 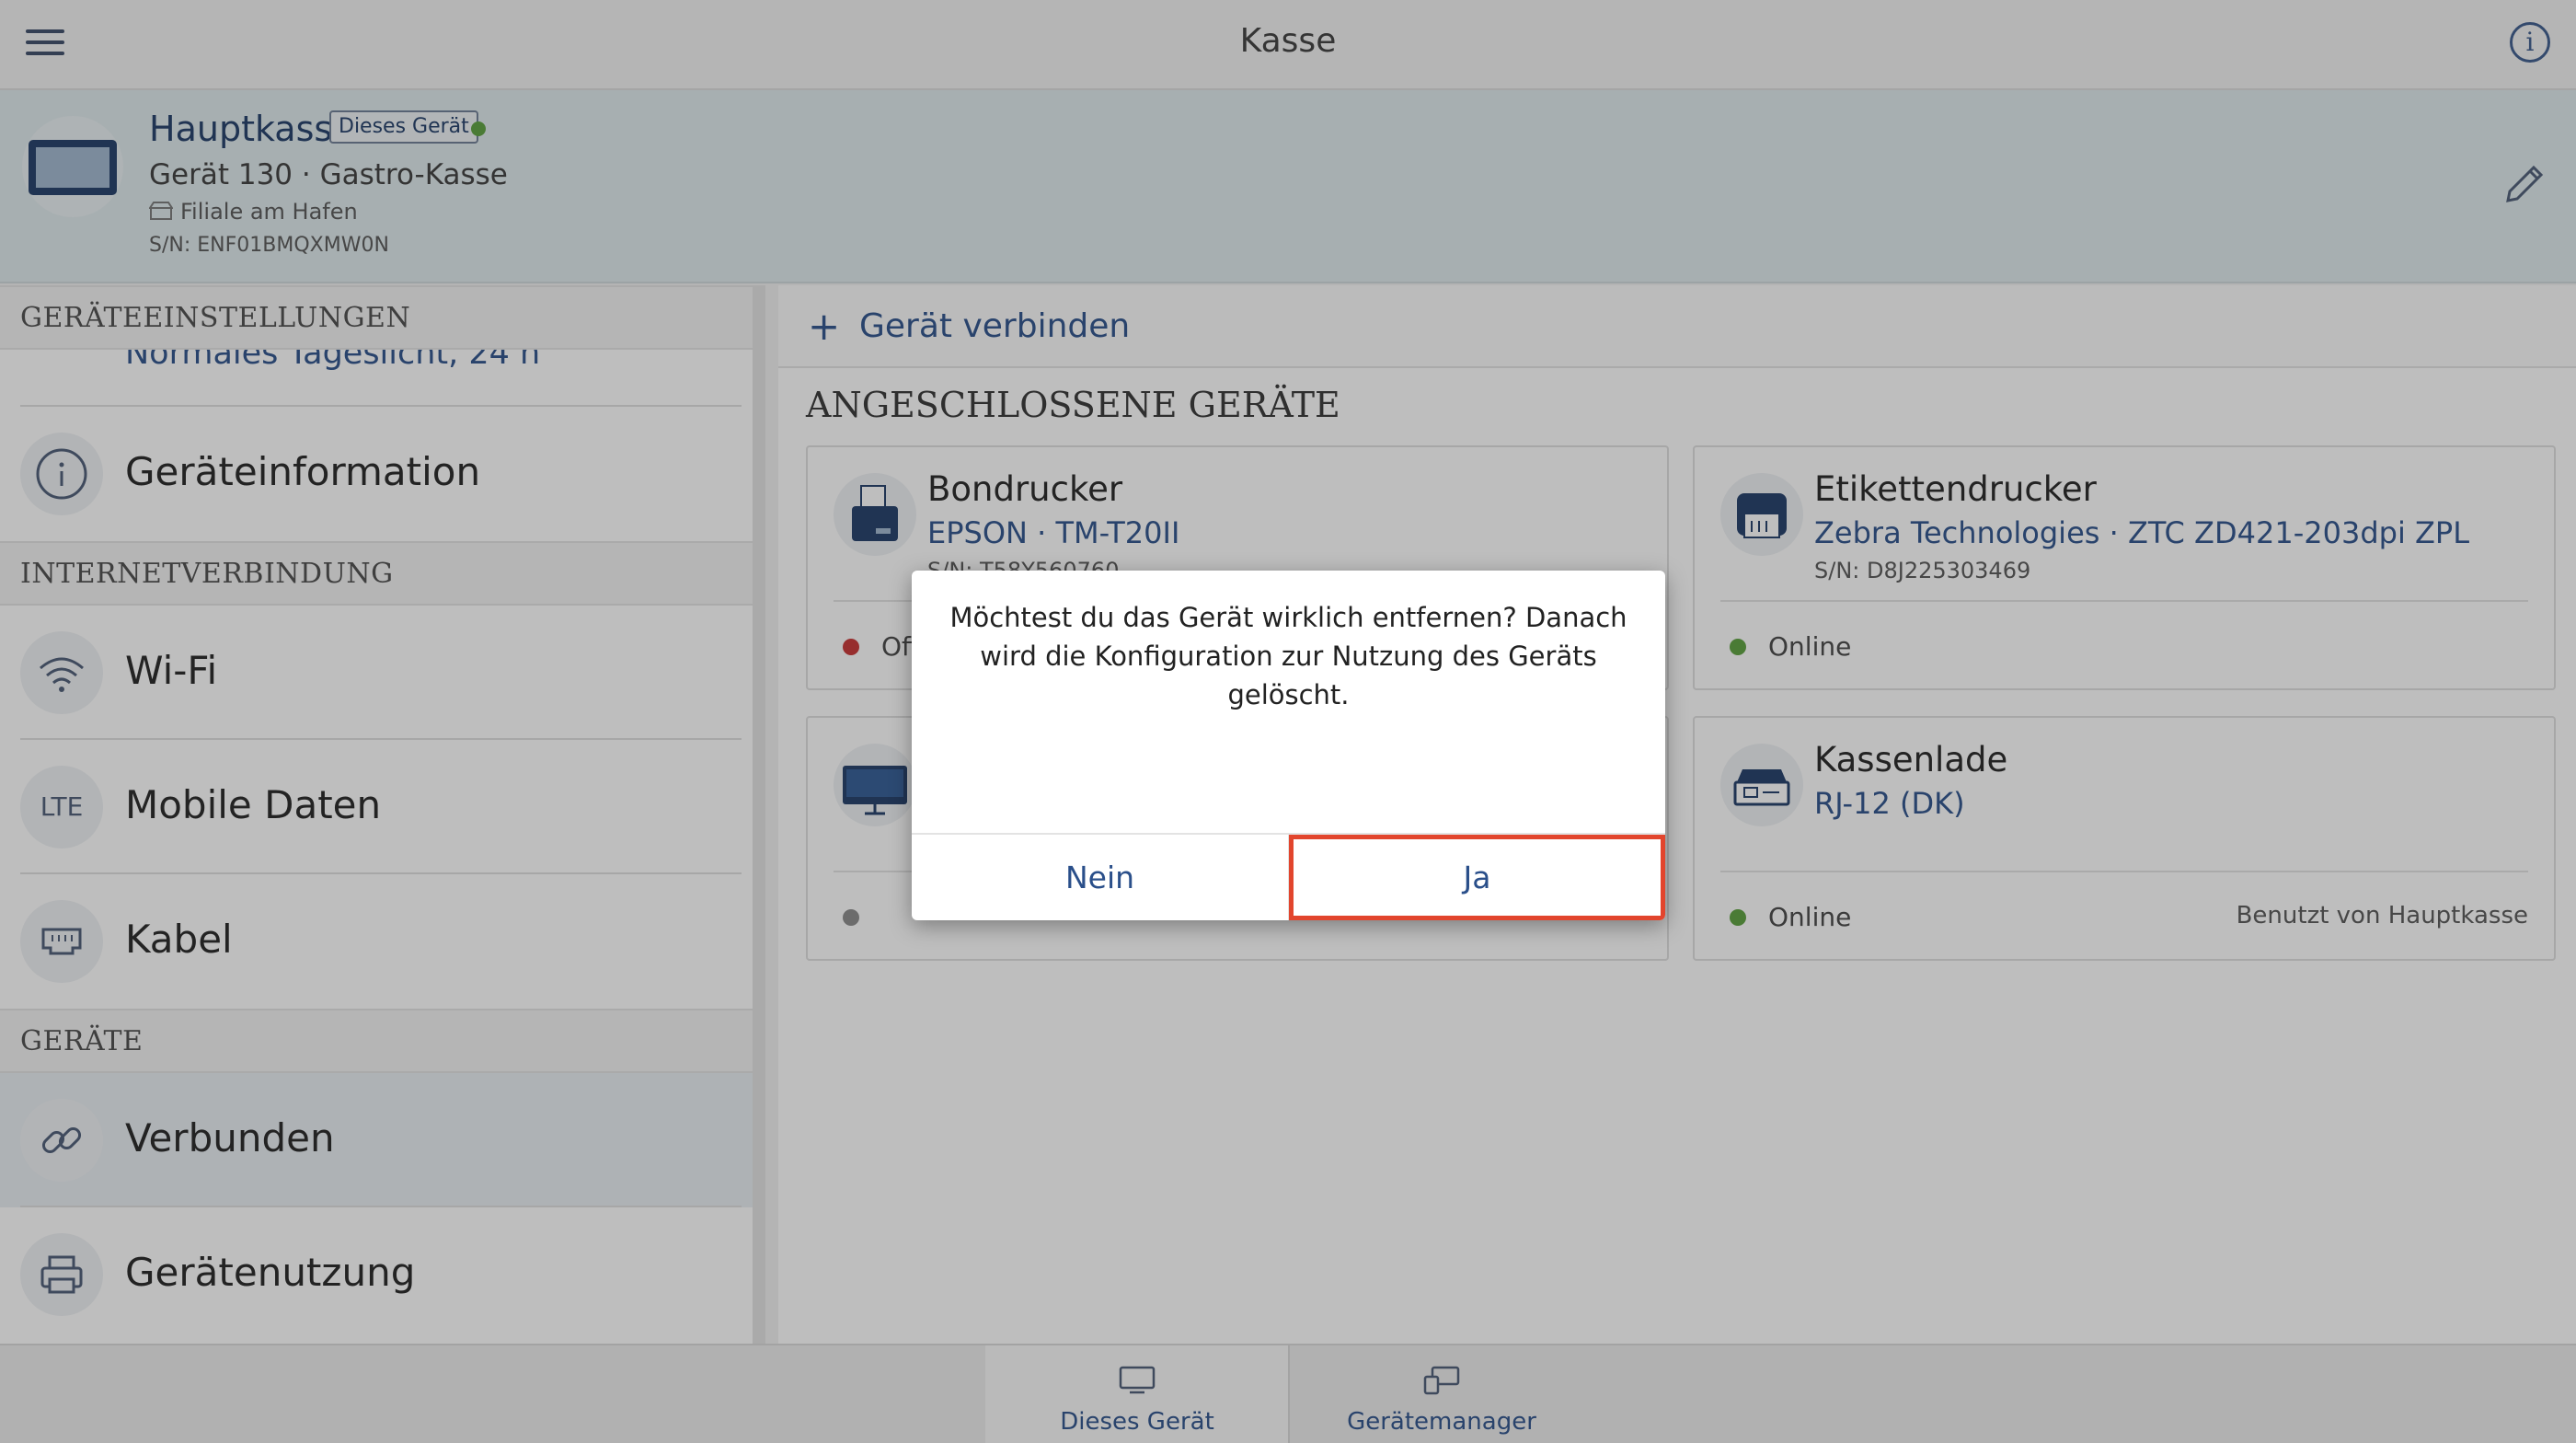 What do you see at coordinates (1100, 877) in the screenshot?
I see `no-button: Nein` at bounding box center [1100, 877].